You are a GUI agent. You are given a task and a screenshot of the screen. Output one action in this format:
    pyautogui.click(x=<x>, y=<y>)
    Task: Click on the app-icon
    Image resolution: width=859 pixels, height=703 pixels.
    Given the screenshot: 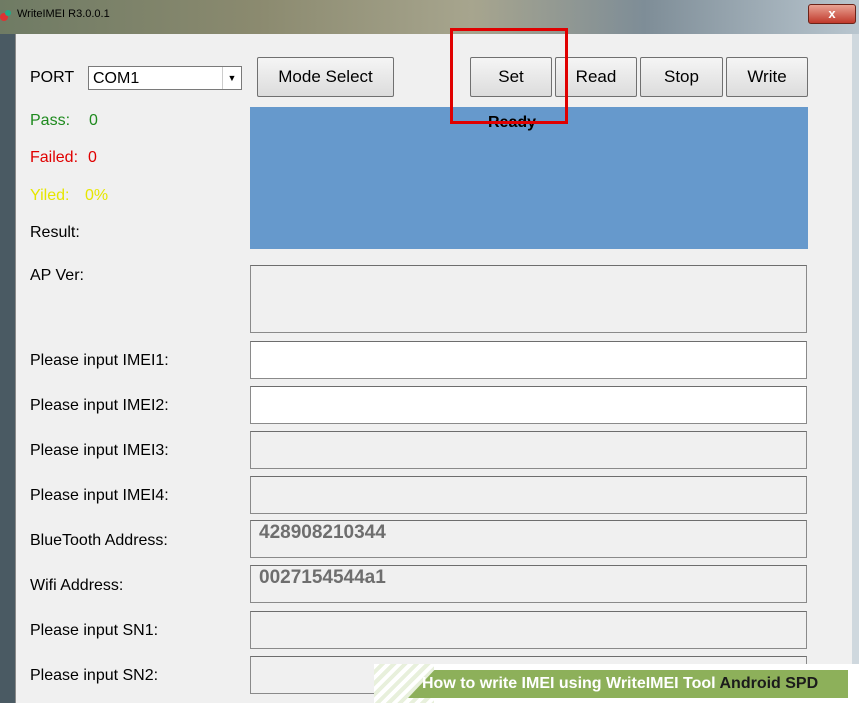 What is the action you would take?
    pyautogui.click(x=5, y=15)
    